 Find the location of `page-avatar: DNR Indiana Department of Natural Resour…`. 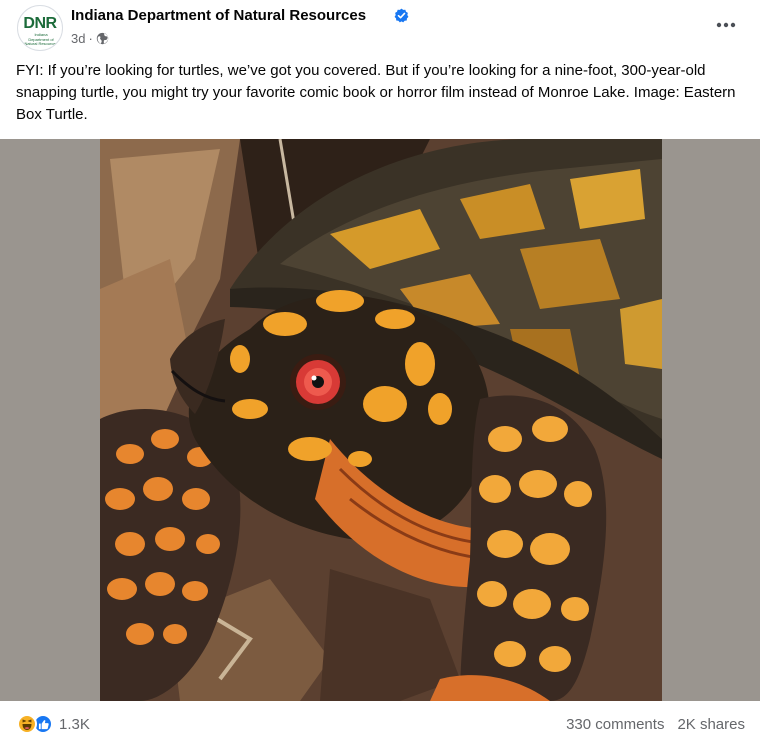

page-avatar: DNR Indiana Department of Natural Resour… is located at coordinates (40, 28).